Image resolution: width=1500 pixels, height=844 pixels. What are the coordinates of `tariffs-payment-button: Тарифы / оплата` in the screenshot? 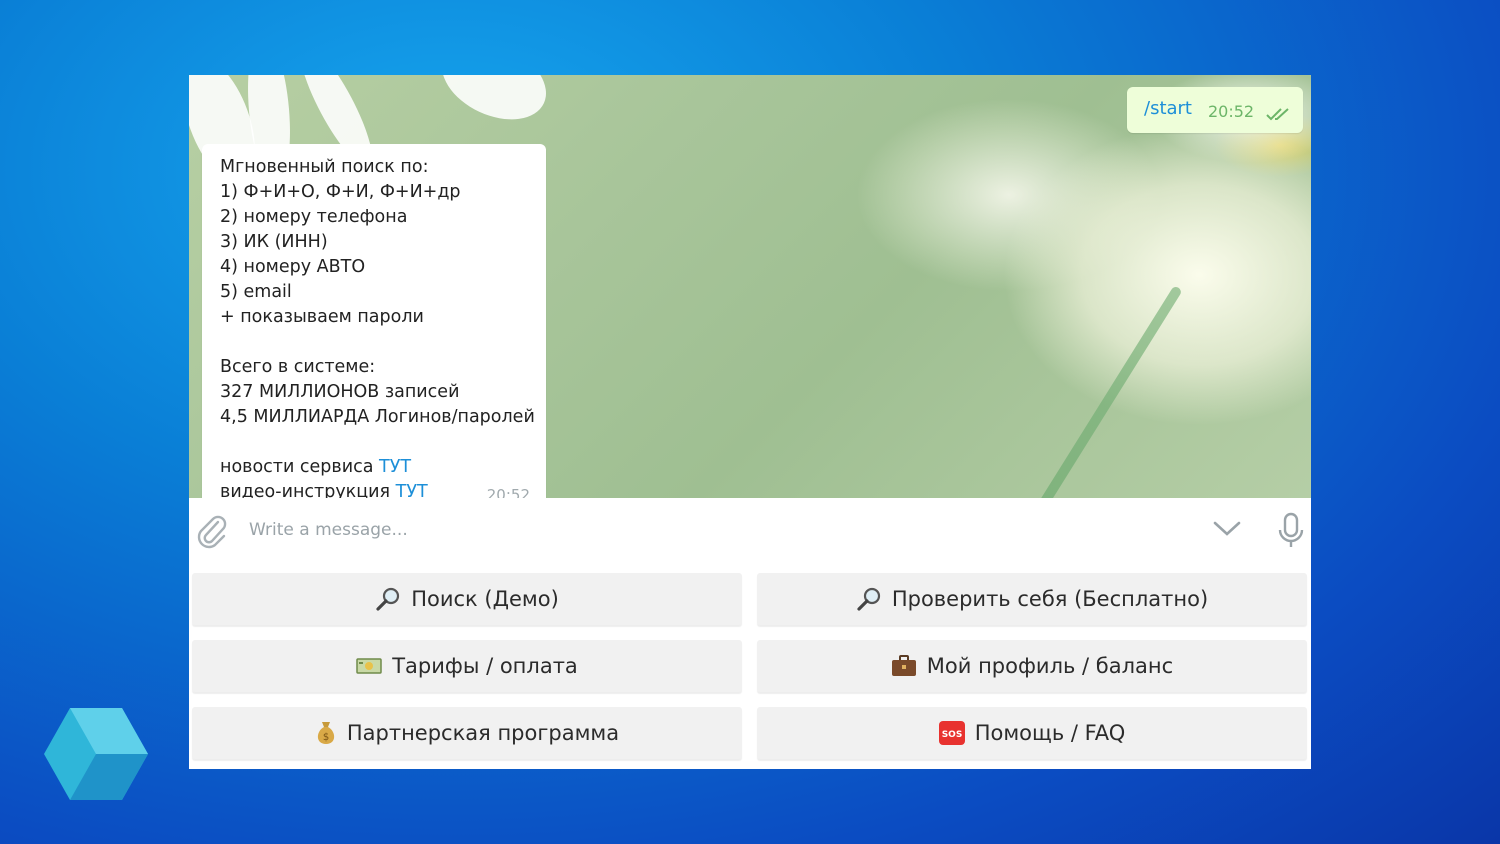 It's located at (467, 666).